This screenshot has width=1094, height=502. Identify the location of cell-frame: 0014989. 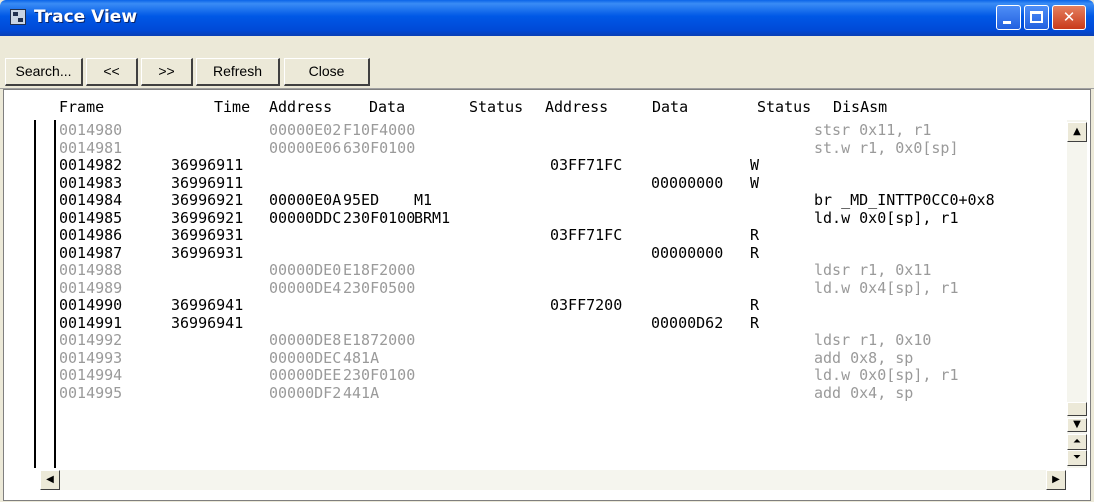
(91, 287).